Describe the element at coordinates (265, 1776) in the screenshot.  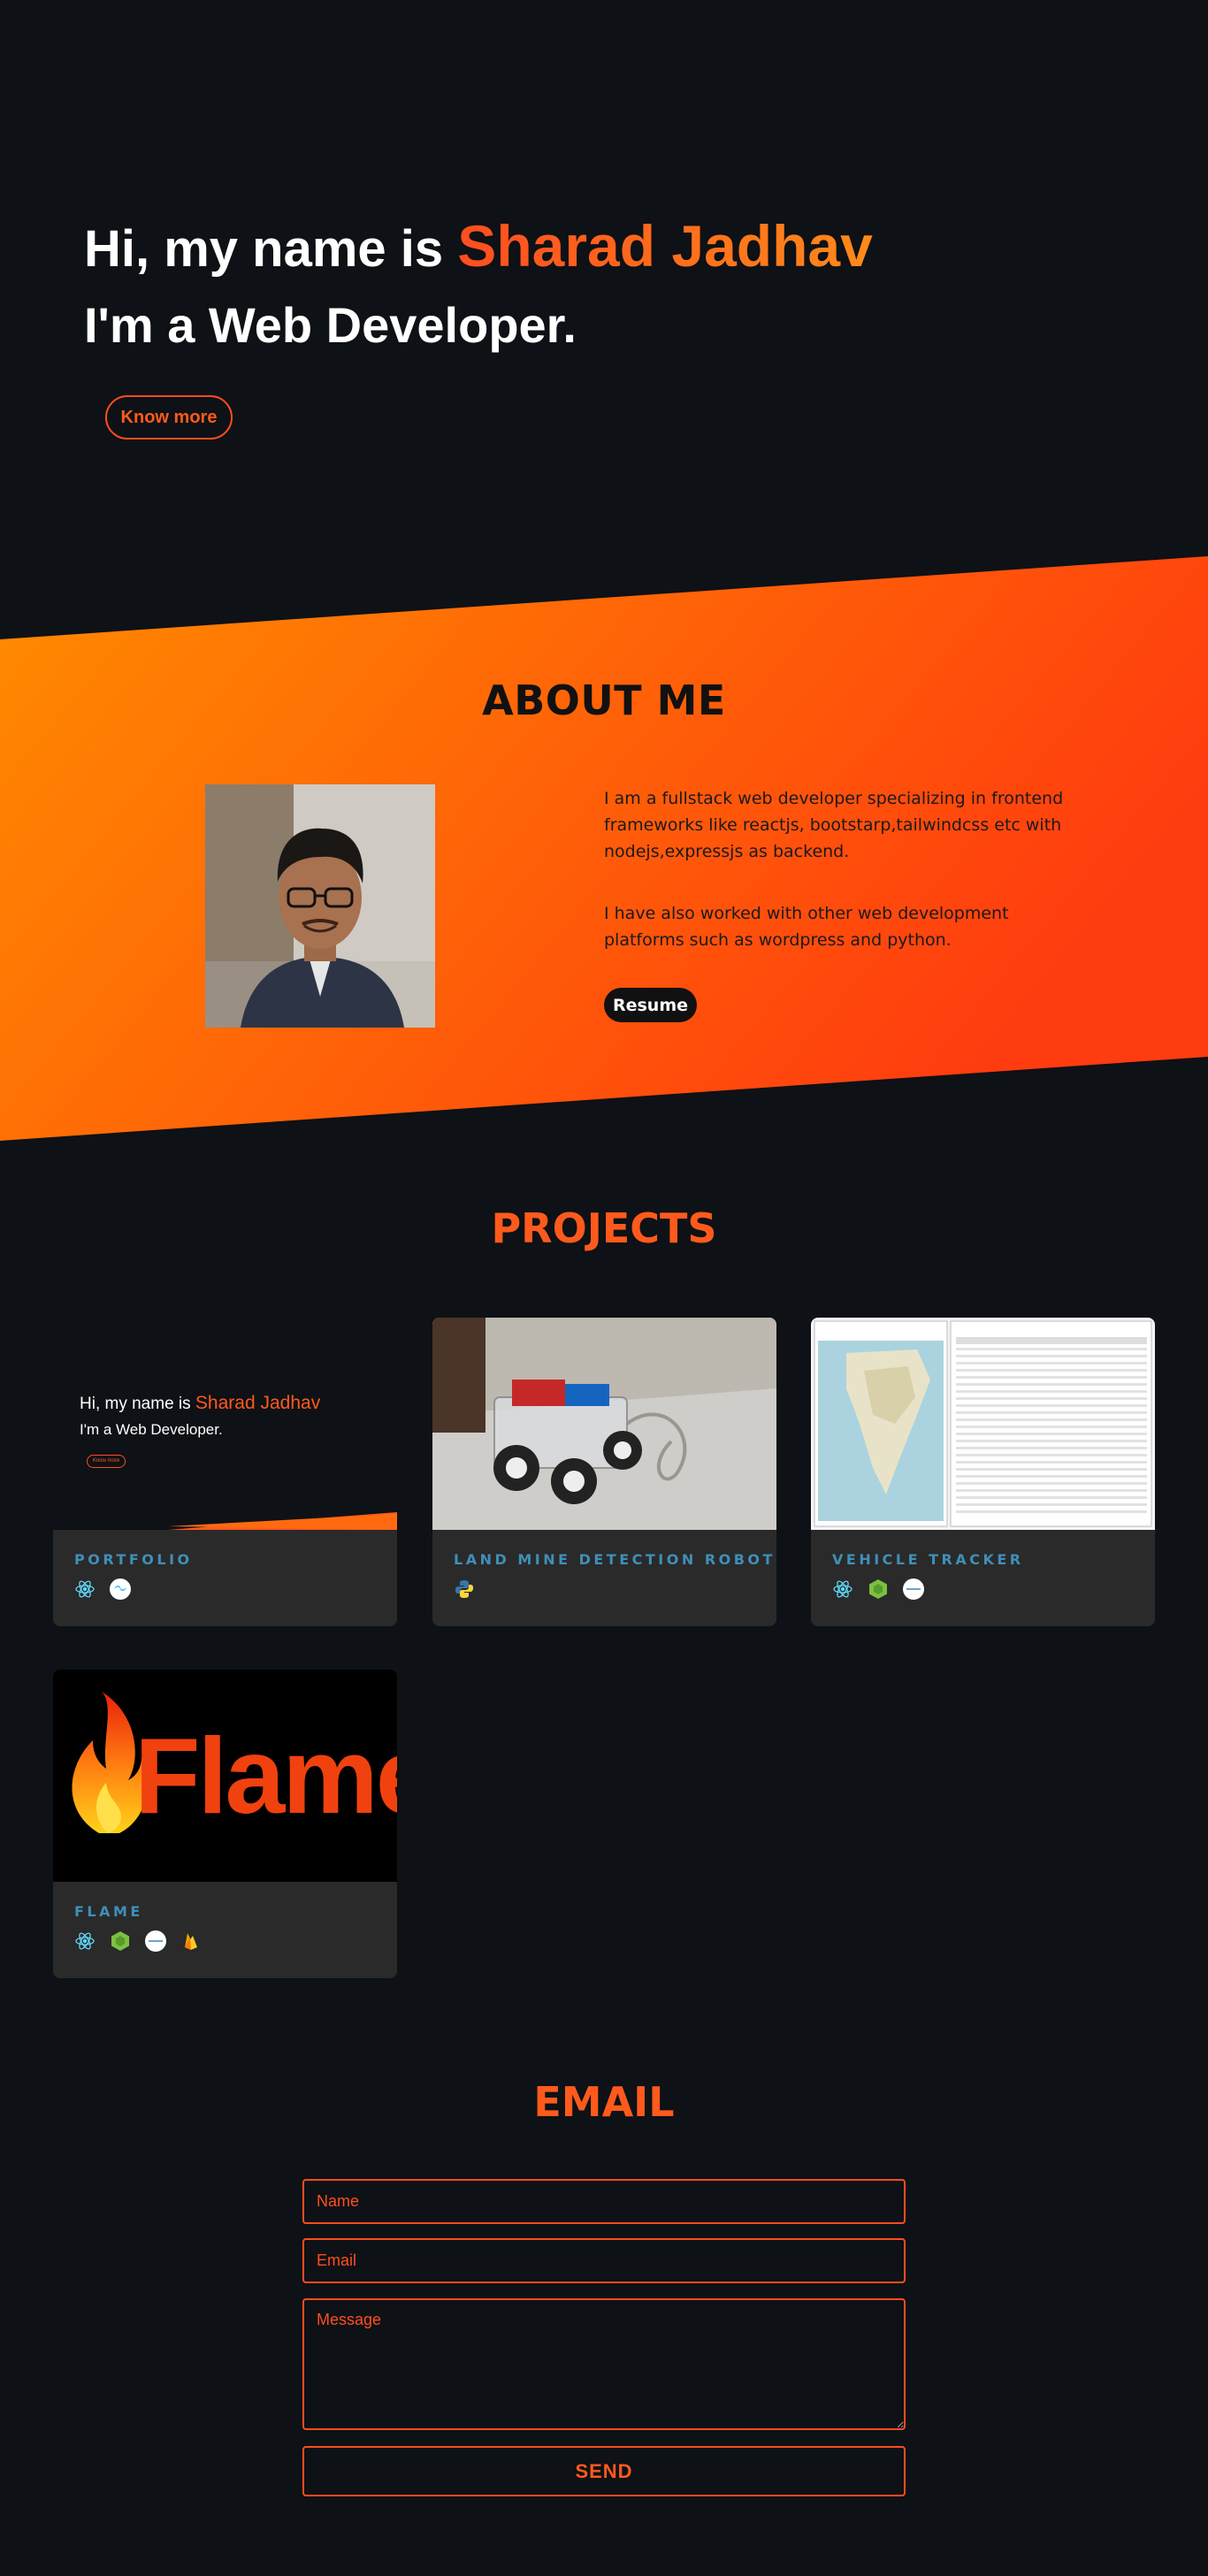
I see `flame-logo-text: Flame` at that location.